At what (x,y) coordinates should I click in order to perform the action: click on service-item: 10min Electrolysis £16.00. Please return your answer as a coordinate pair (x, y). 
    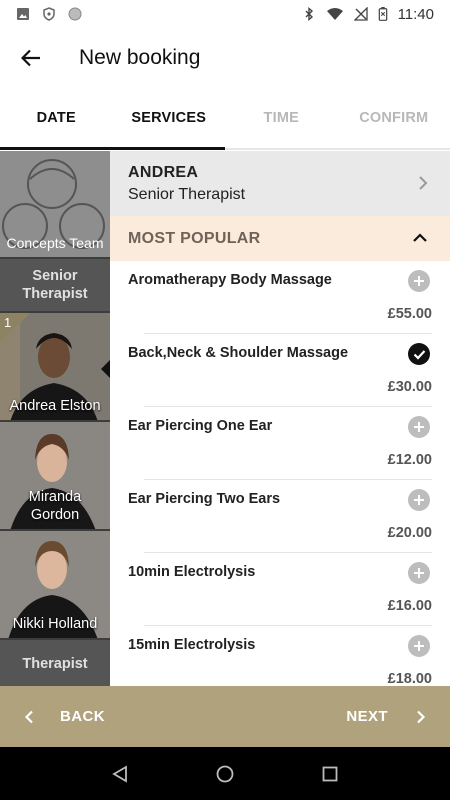
    Looking at the image, I should click on (280, 589).